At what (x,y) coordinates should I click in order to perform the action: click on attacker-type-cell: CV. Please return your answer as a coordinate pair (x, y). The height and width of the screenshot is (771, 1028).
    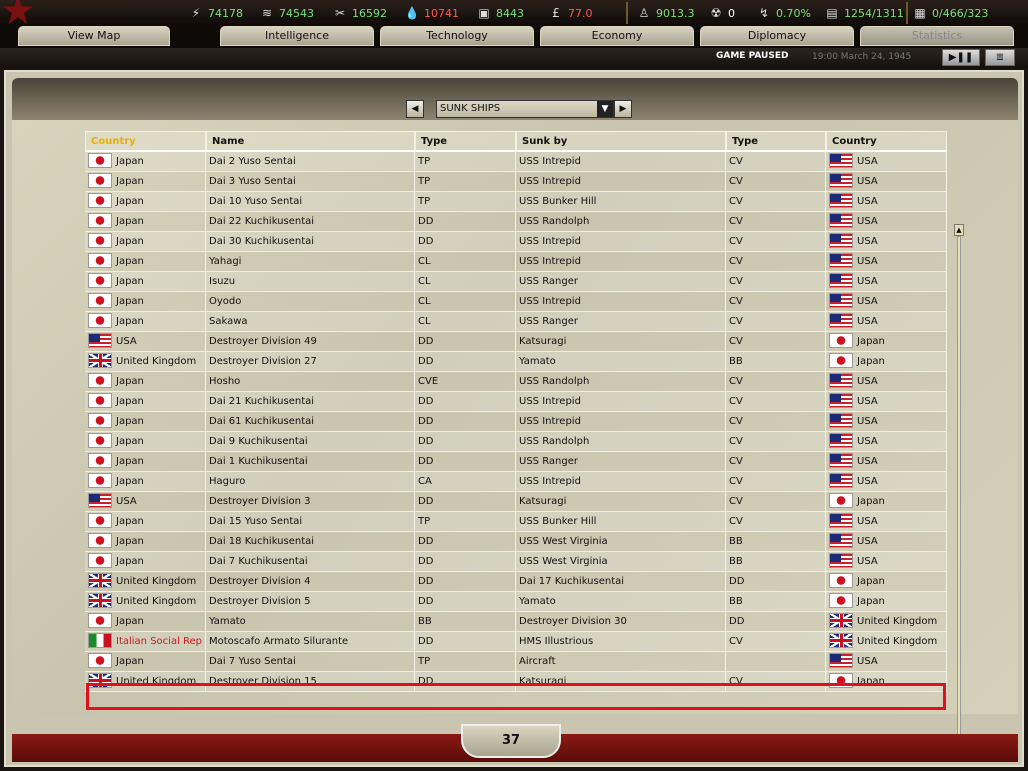
    Looking at the image, I should click on (776, 462).